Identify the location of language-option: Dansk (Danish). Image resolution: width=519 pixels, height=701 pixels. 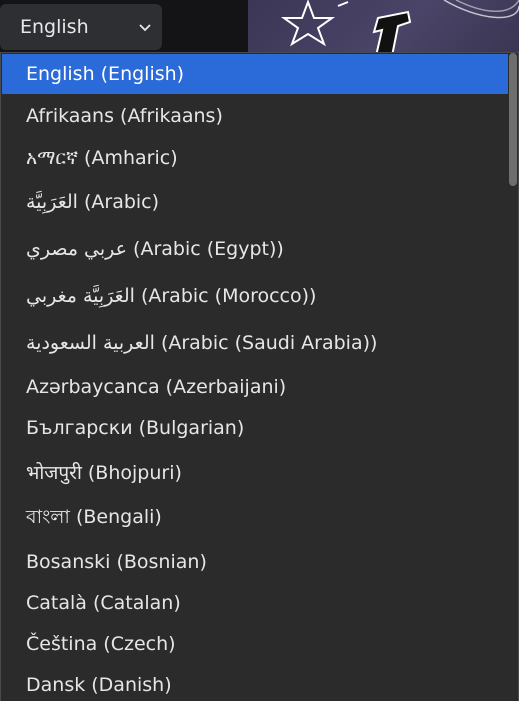
(255, 683).